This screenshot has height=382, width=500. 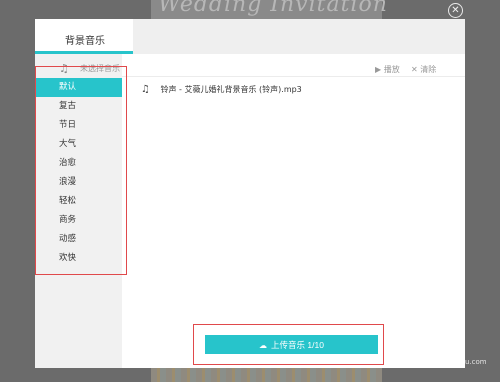 I want to click on clear-icon: ✕, so click(x=414, y=69).